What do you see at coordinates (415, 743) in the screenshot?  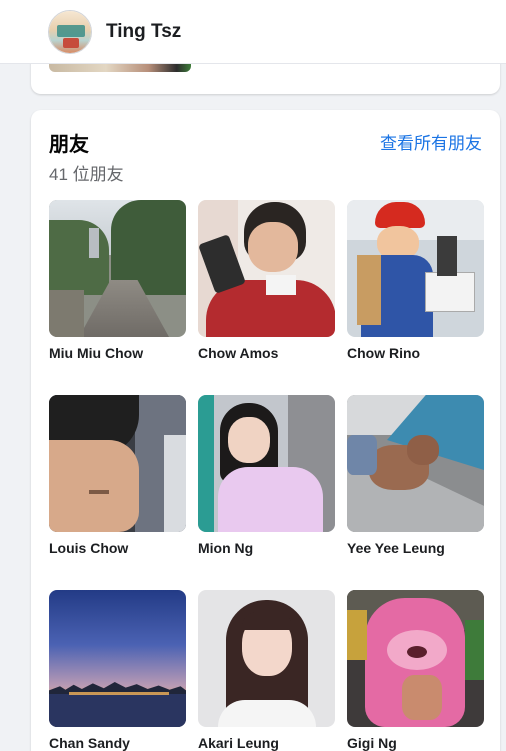 I see `friend-name: Gigi Ng` at bounding box center [415, 743].